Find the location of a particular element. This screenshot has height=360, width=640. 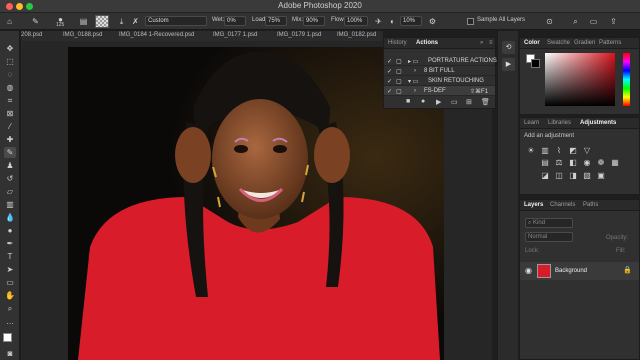

hue-slider is located at coordinates (626, 79).